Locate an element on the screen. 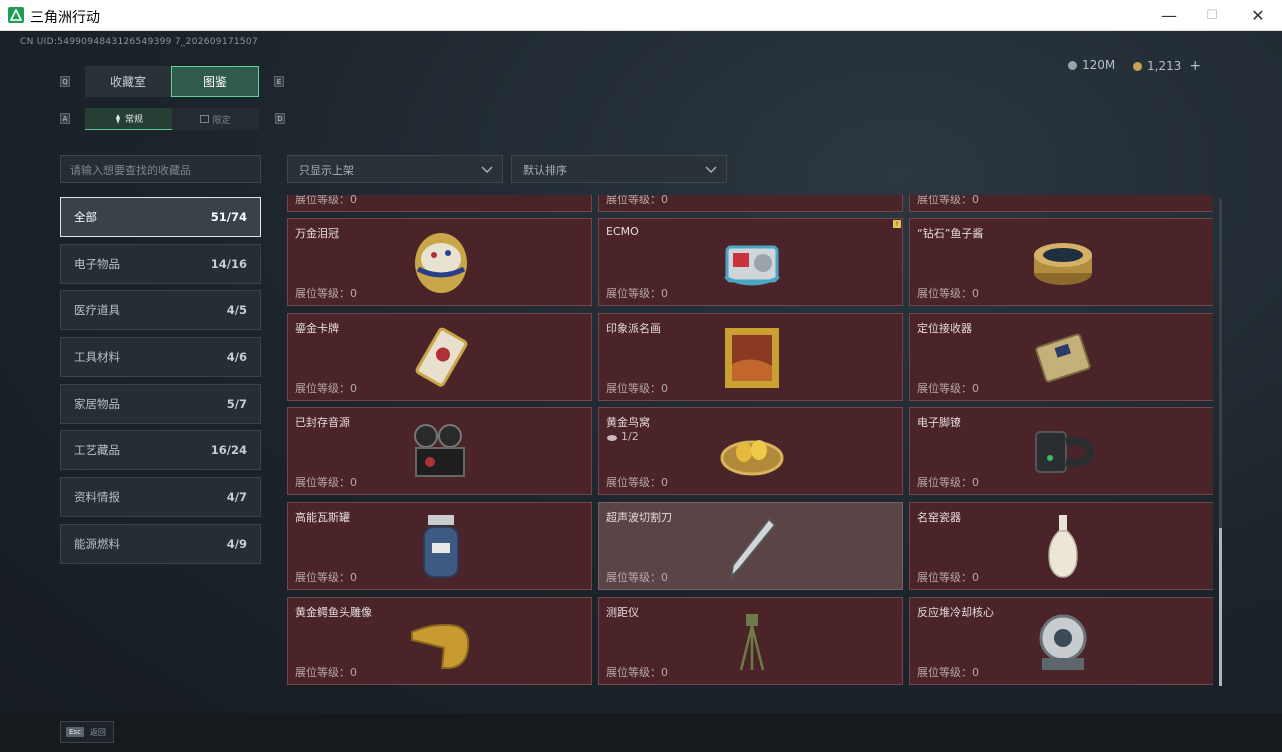 This screenshot has height=752, width=1282. card-name: 定位接收器 is located at coordinates (944, 328).